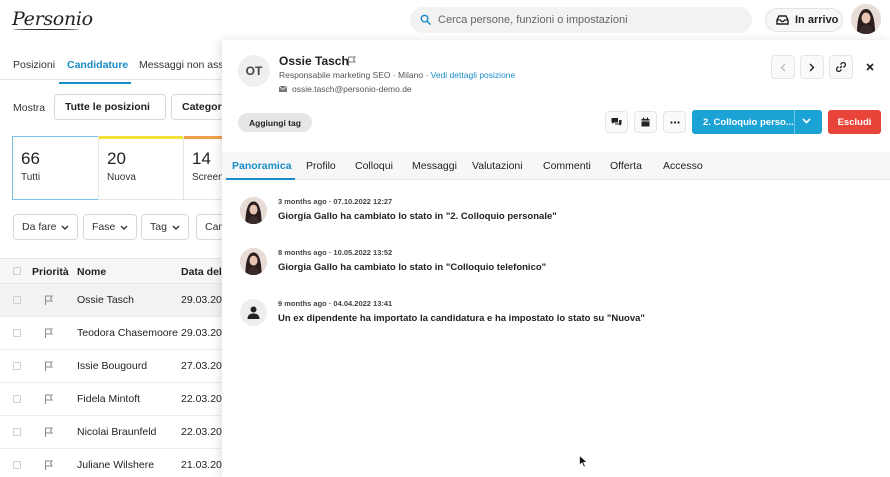  What do you see at coordinates (187, 65) in the screenshot?
I see `tab-unassigned-messages: Messaggi non asseg` at bounding box center [187, 65].